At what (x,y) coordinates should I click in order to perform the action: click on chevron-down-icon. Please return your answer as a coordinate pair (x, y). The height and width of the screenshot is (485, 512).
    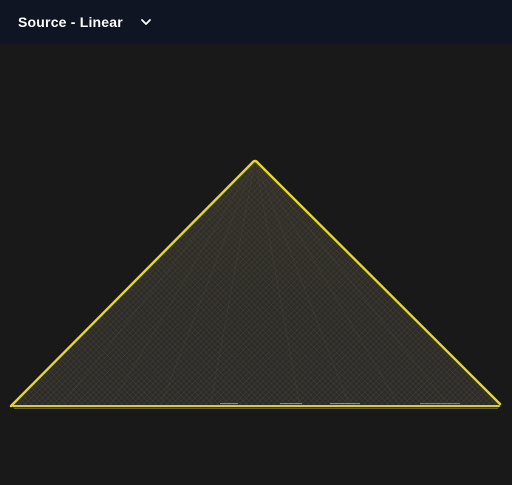
    Looking at the image, I should click on (146, 22).